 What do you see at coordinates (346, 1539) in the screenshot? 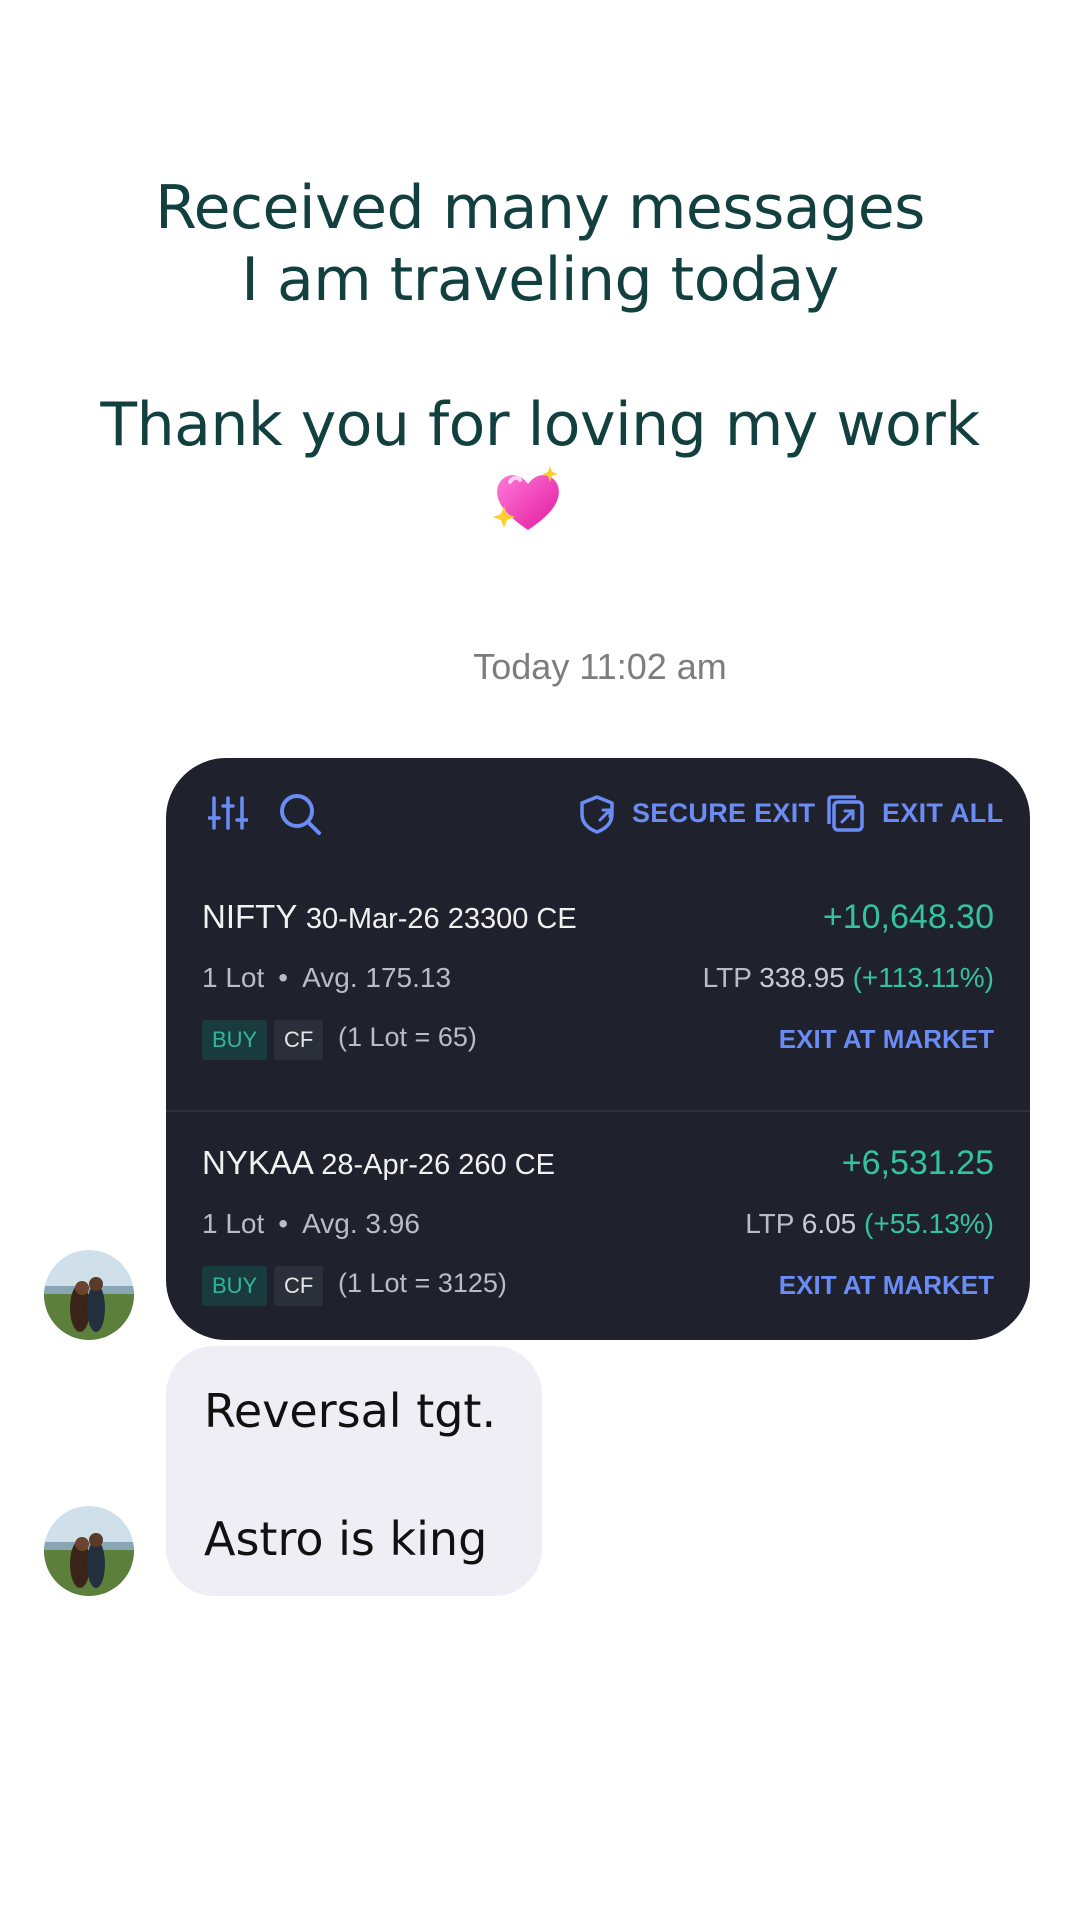
I see `message-line: Astro is king` at bounding box center [346, 1539].